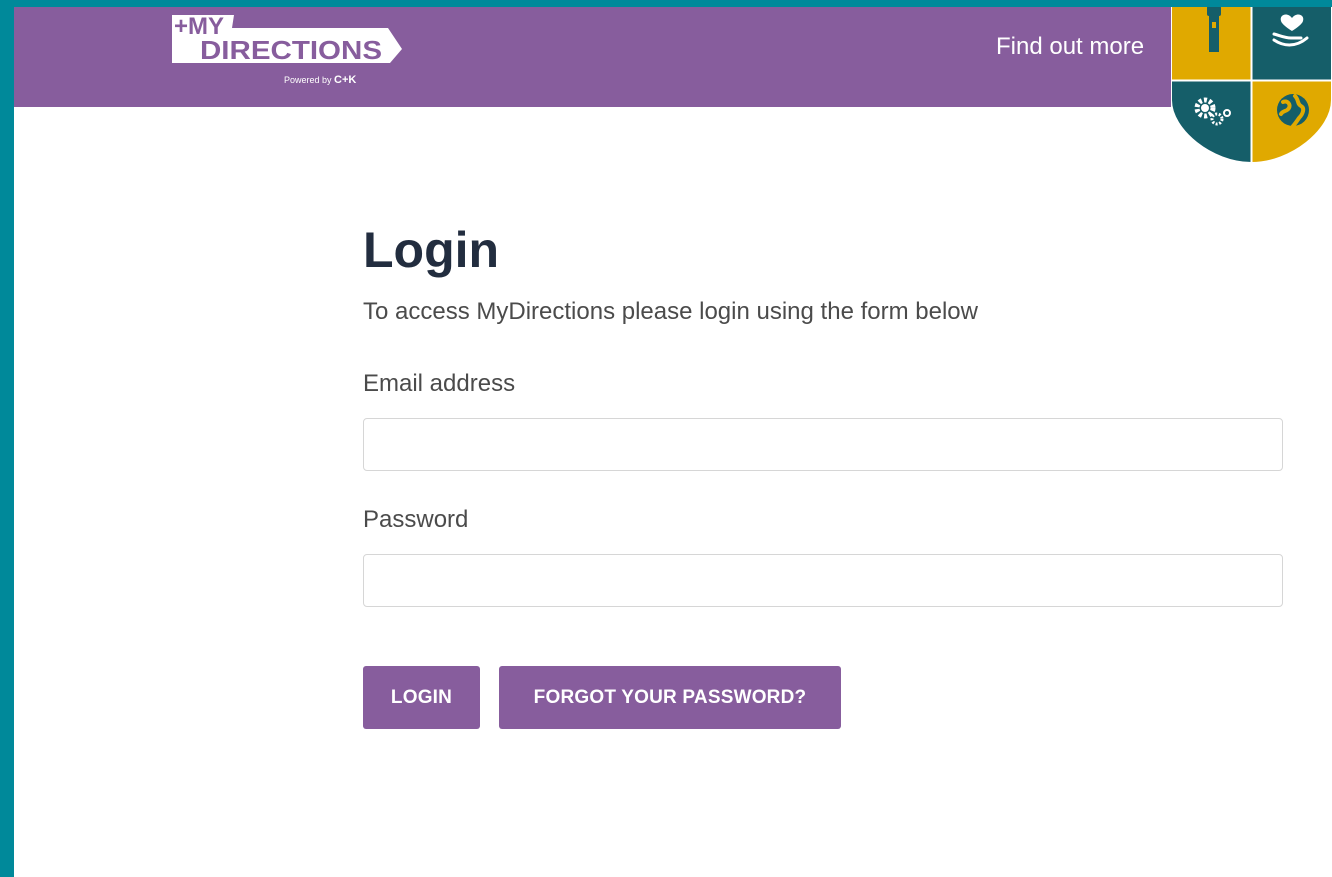 The image size is (1332, 877). What do you see at coordinates (1292, 43) in the screenshot?
I see `shield-quadrant-tr` at bounding box center [1292, 43].